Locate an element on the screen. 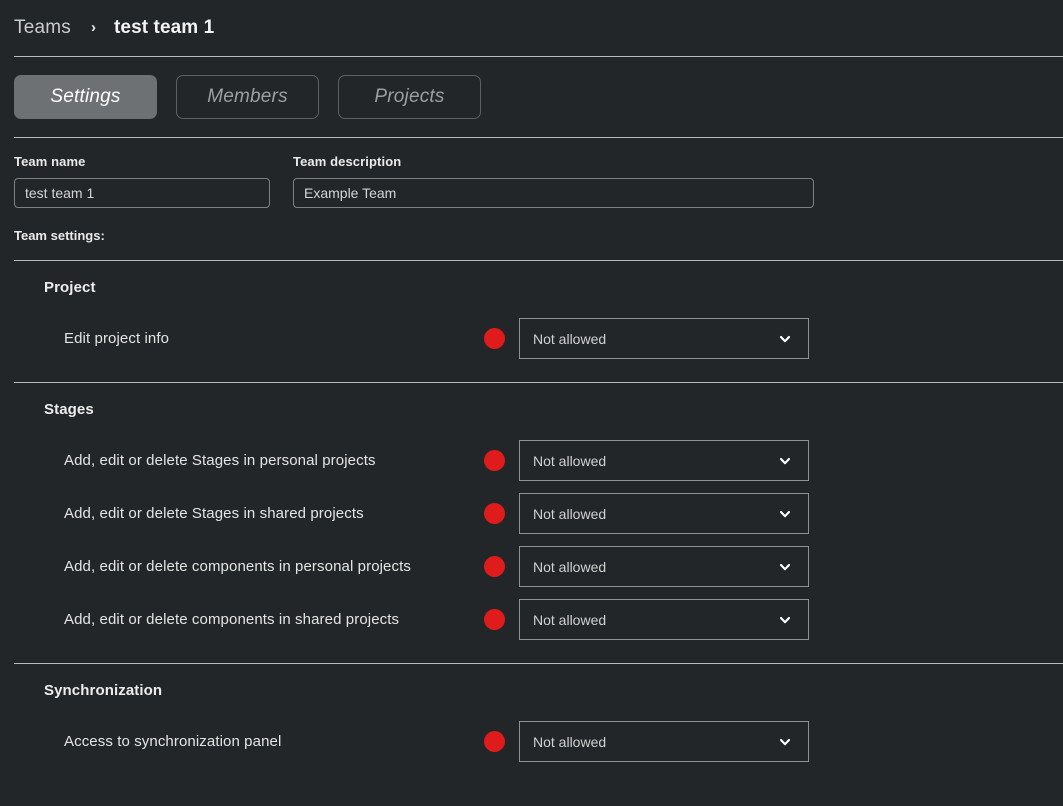  section-title-project: Project is located at coordinates (70, 287).